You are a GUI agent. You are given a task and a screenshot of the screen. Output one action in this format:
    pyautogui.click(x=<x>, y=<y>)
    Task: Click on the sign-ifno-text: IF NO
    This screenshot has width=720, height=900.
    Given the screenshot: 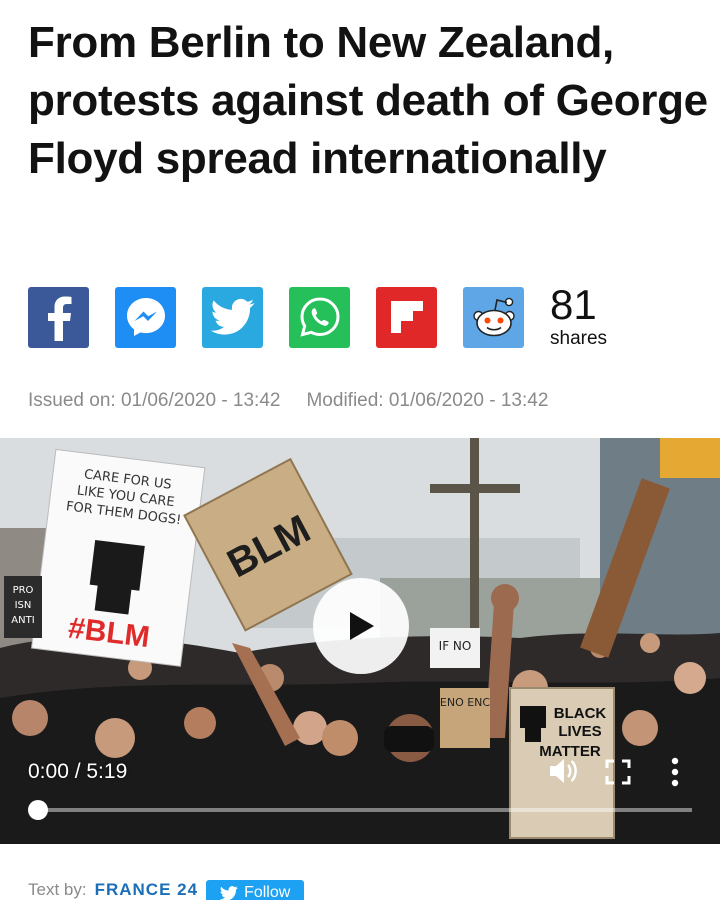 What is the action you would take?
    pyautogui.click(x=455, y=646)
    